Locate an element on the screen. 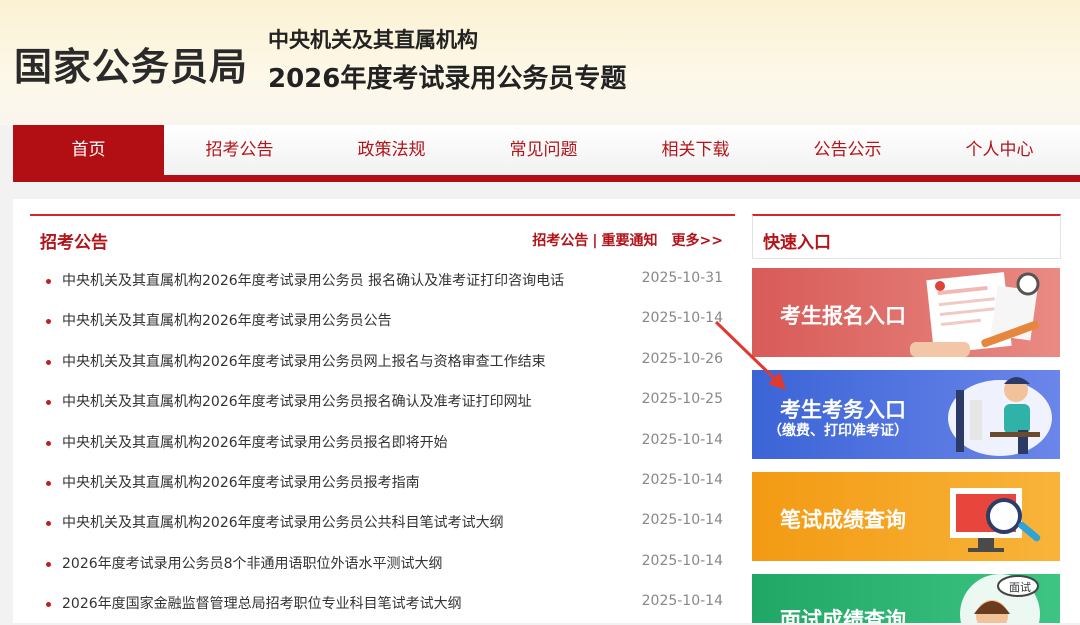 Image resolution: width=1080 pixels, height=625 pixels. news-item-date: 2025-10-31 is located at coordinates (682, 278).